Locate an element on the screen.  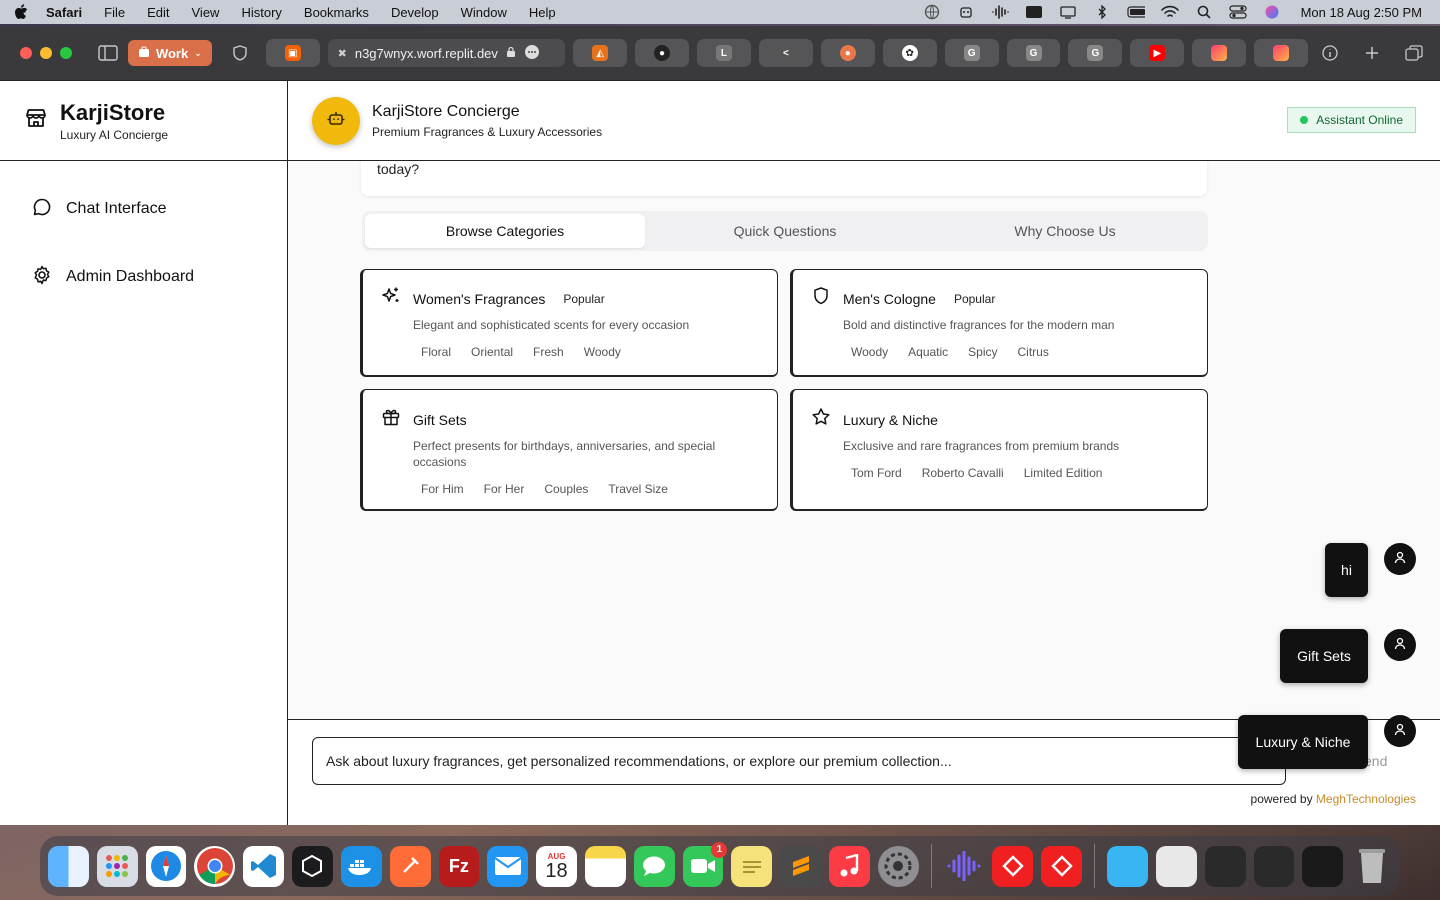
mail-icon is located at coordinates (508, 866).